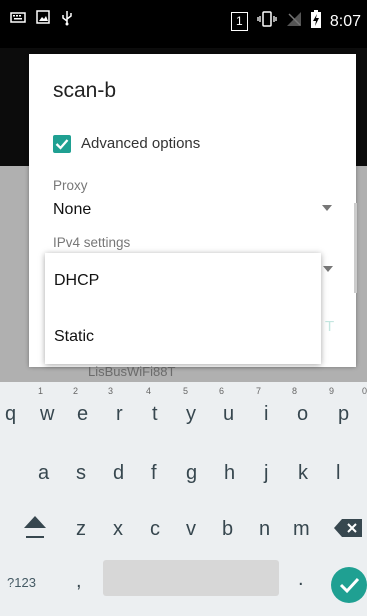  I want to click on key-h: h, so click(229, 473).